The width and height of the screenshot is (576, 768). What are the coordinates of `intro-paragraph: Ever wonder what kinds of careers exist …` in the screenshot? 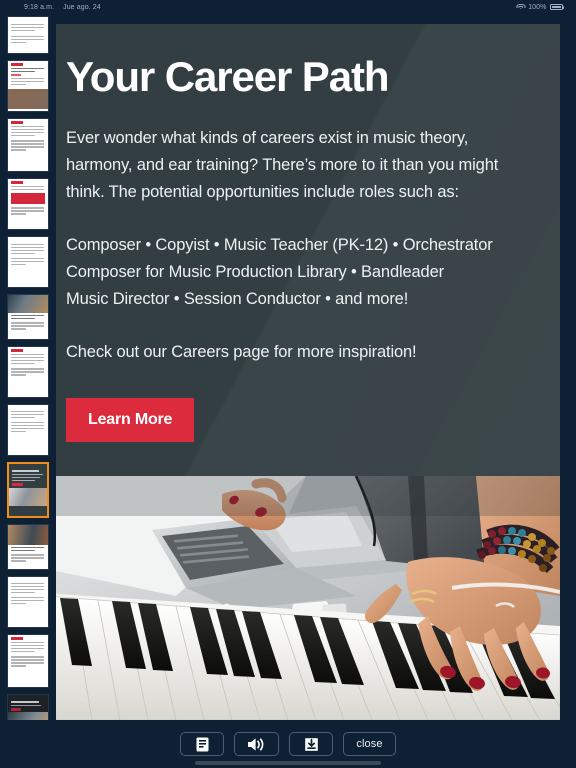 It's located at (282, 165).